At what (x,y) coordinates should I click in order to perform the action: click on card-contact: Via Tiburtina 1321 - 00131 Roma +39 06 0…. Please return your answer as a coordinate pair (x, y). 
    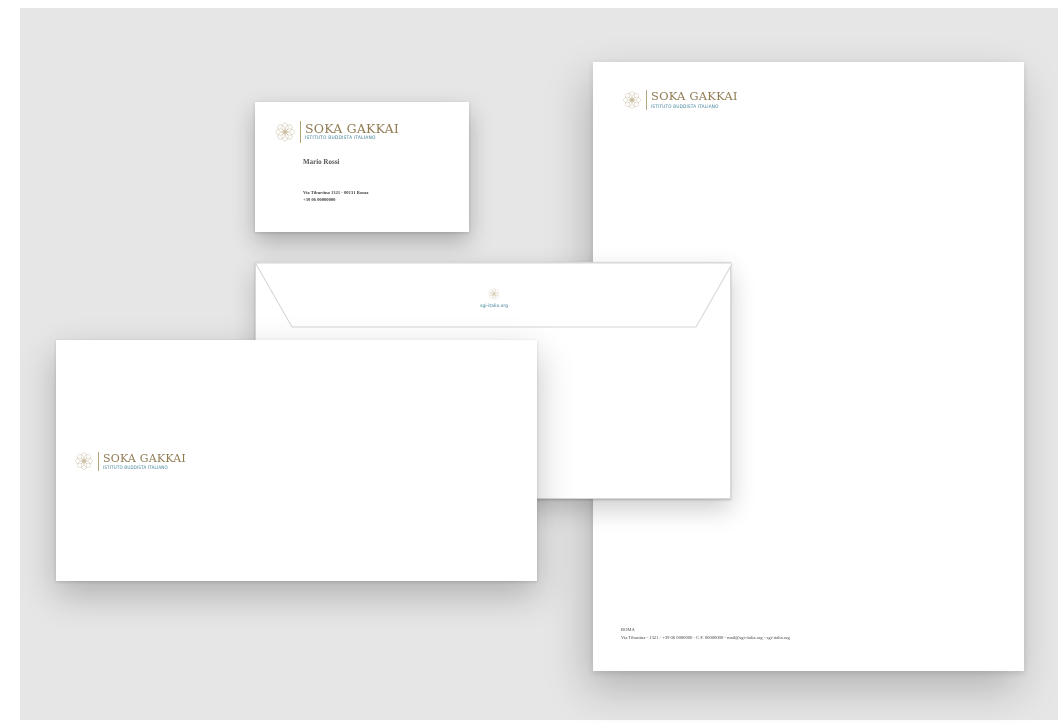
    Looking at the image, I should click on (335, 196).